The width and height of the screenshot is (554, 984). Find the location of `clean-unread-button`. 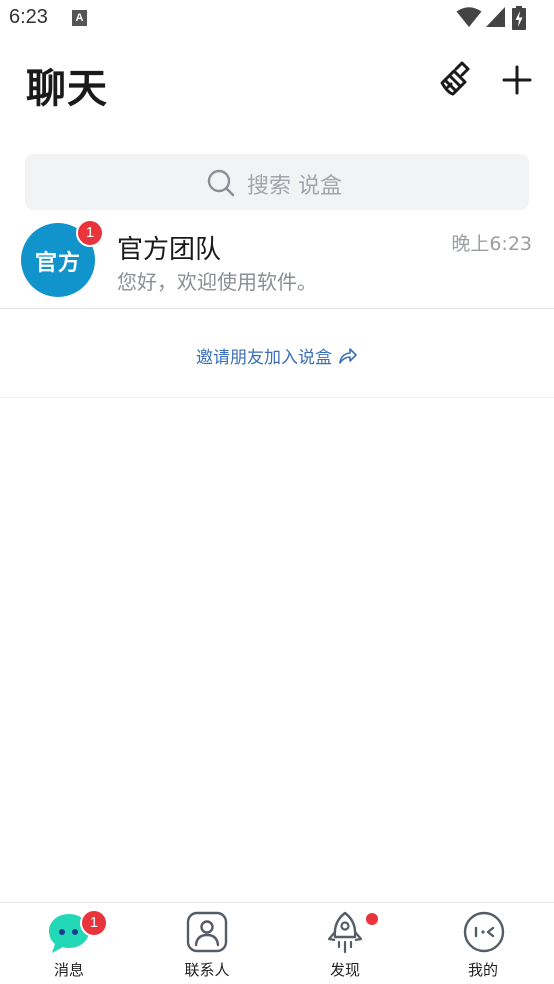

clean-unread-button is located at coordinates (456, 80).